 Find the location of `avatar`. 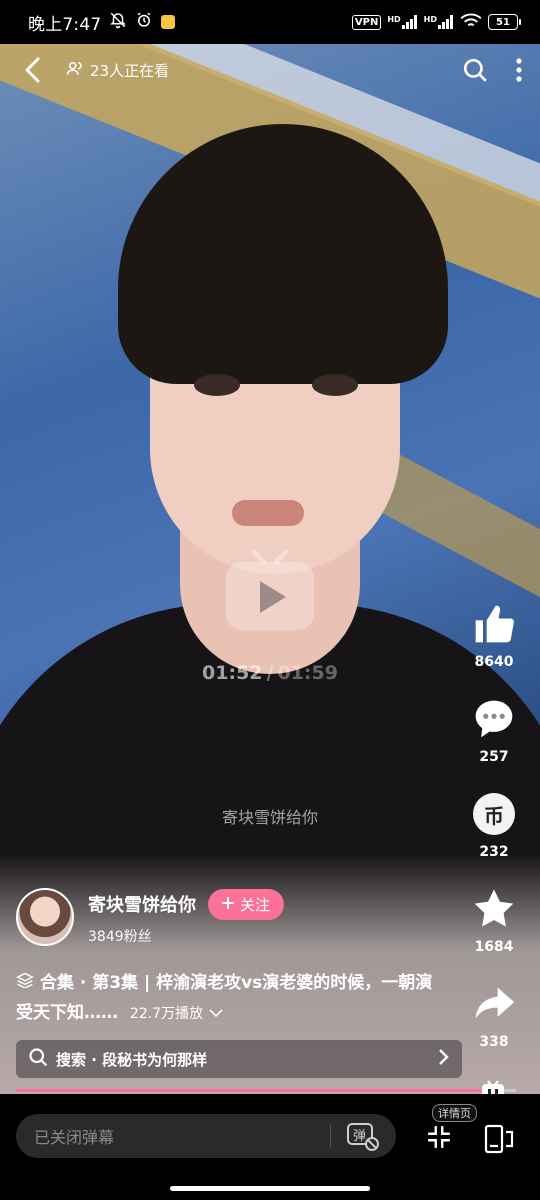

avatar is located at coordinates (45, 917).